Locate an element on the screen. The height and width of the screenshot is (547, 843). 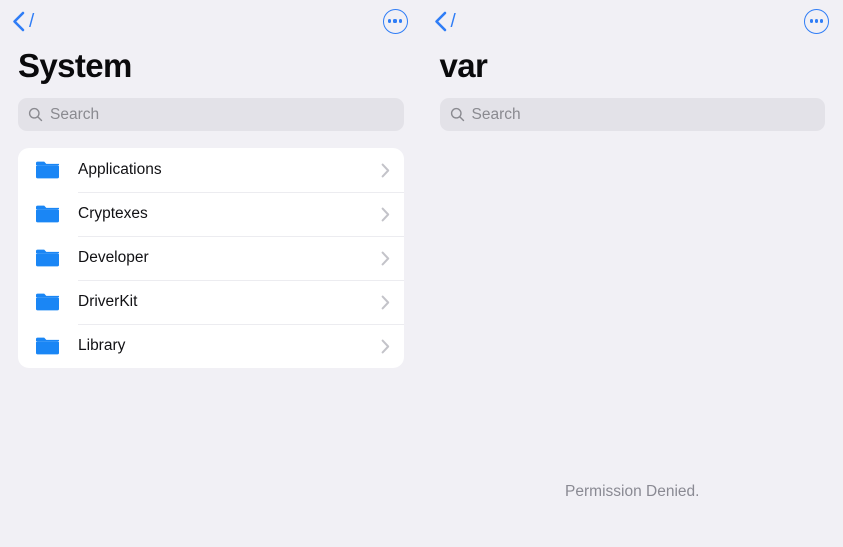
list-item-label: Developer is located at coordinates (113, 258).